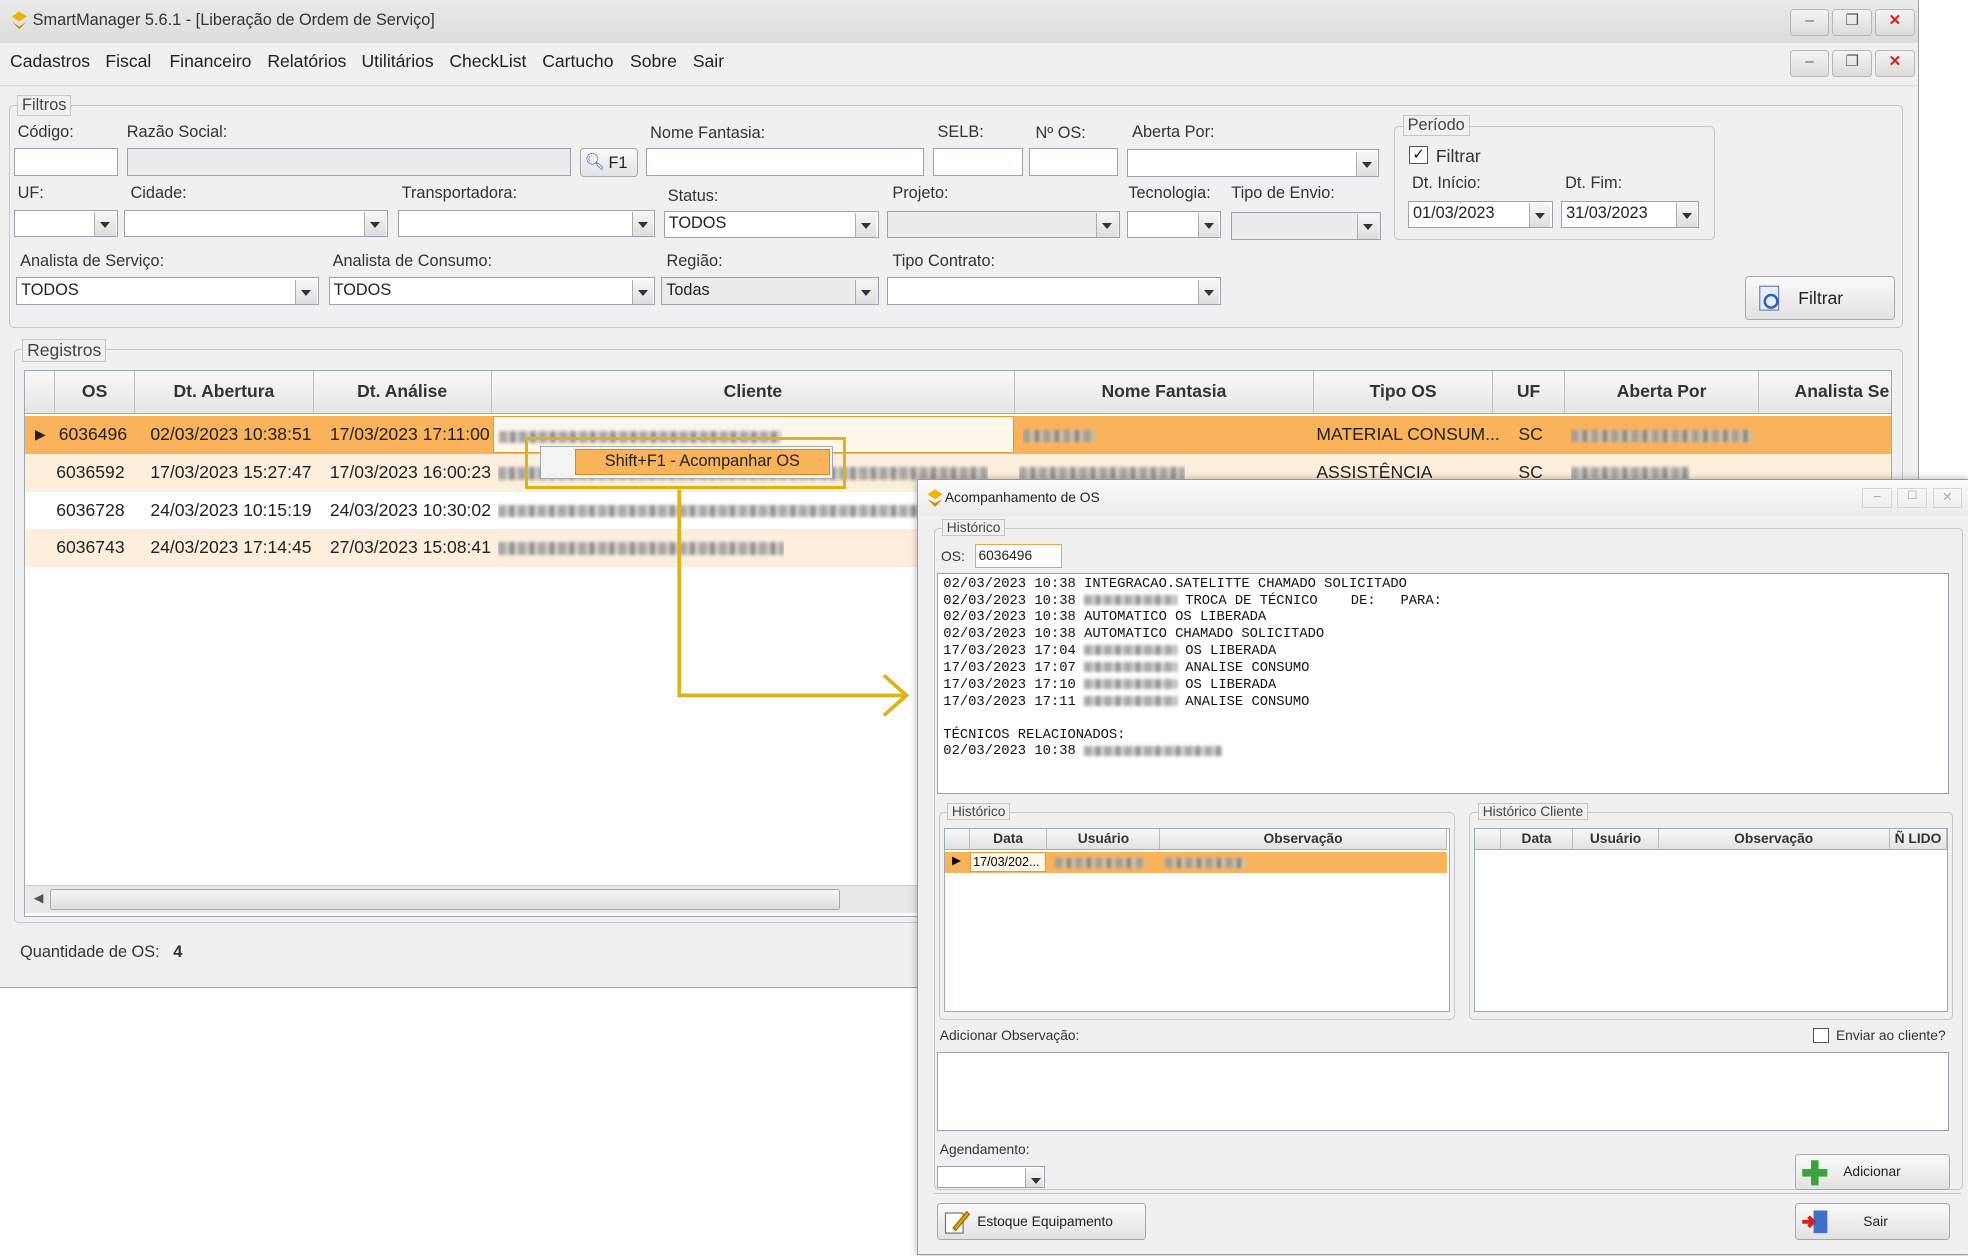 This screenshot has height=1256, width=1968. I want to click on menu-sair: Sair, so click(708, 61).